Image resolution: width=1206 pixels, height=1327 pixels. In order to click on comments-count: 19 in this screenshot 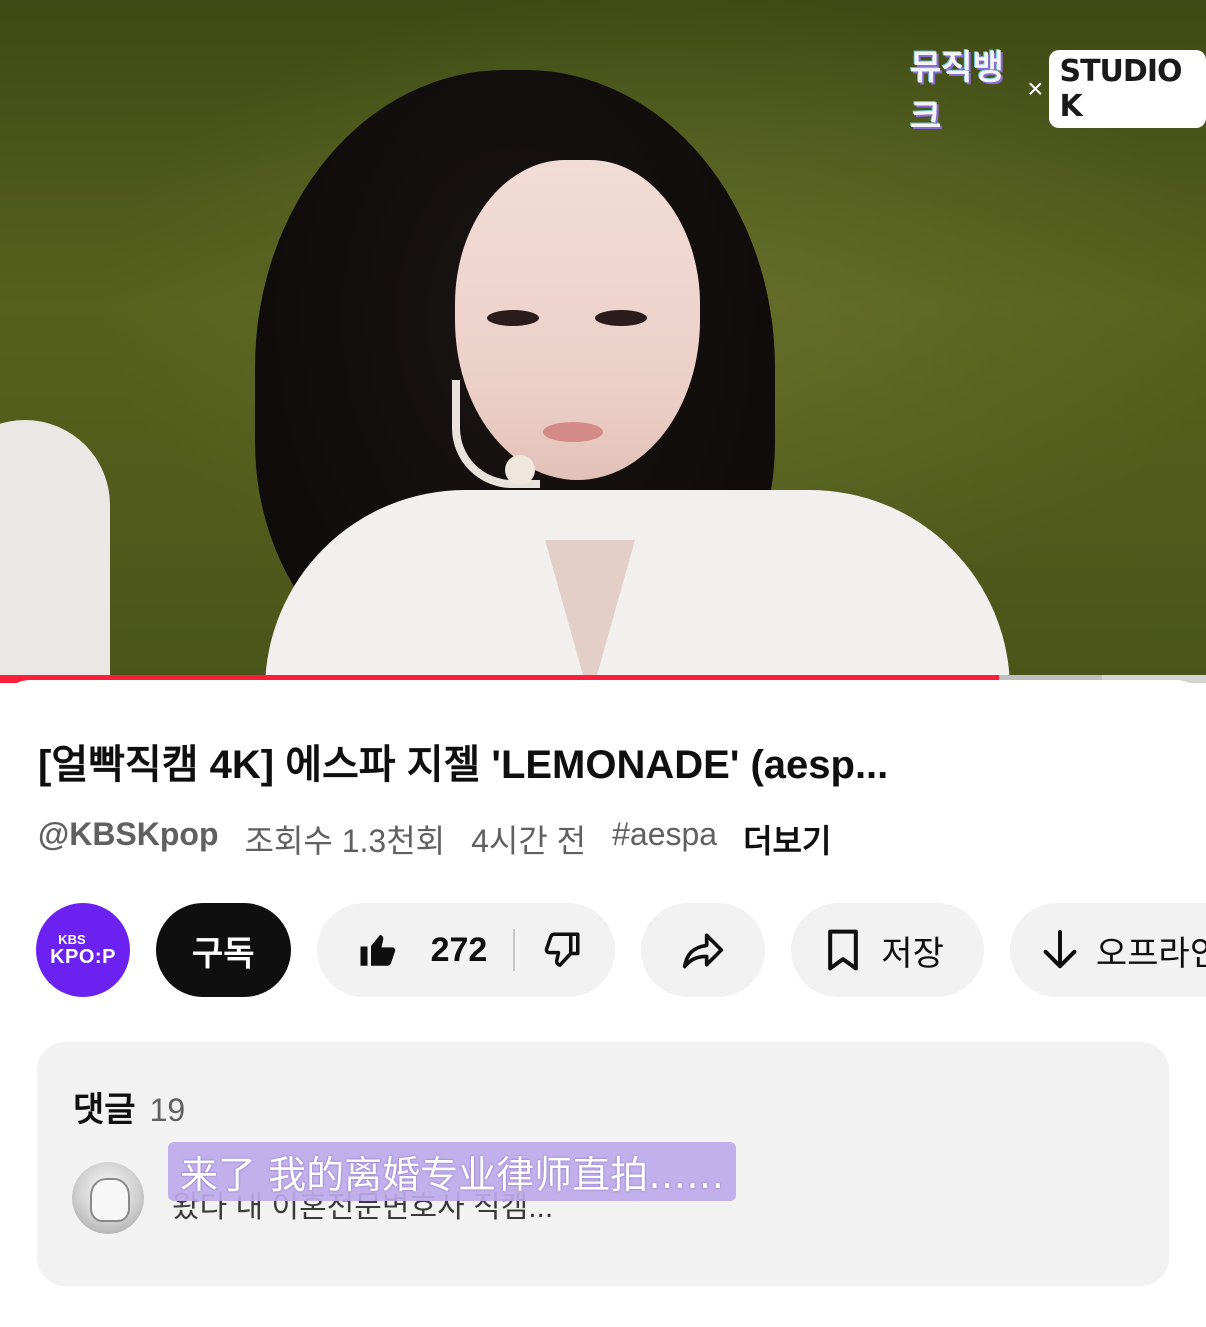, I will do `click(167, 1110)`.